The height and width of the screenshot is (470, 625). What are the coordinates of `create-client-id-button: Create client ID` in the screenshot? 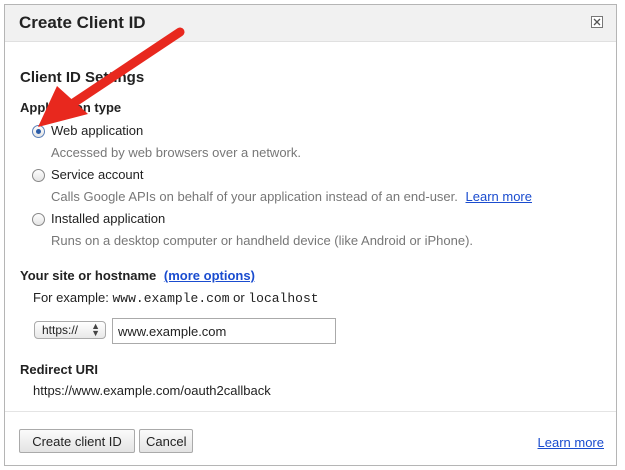 It's located at (77, 441).